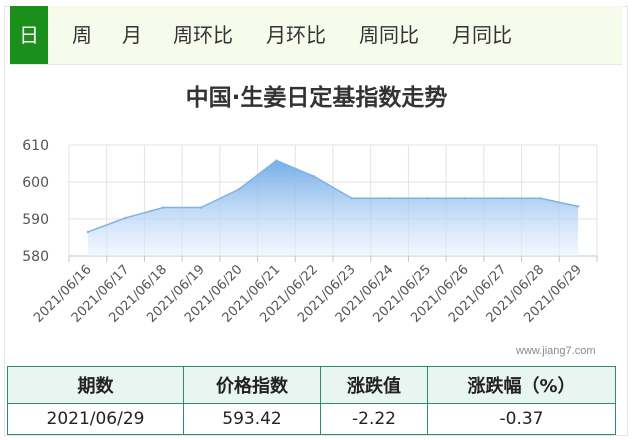 This screenshot has width=633, height=440. What do you see at coordinates (95, 419) in the screenshot?
I see `cell-period: 2021/06/29` at bounding box center [95, 419].